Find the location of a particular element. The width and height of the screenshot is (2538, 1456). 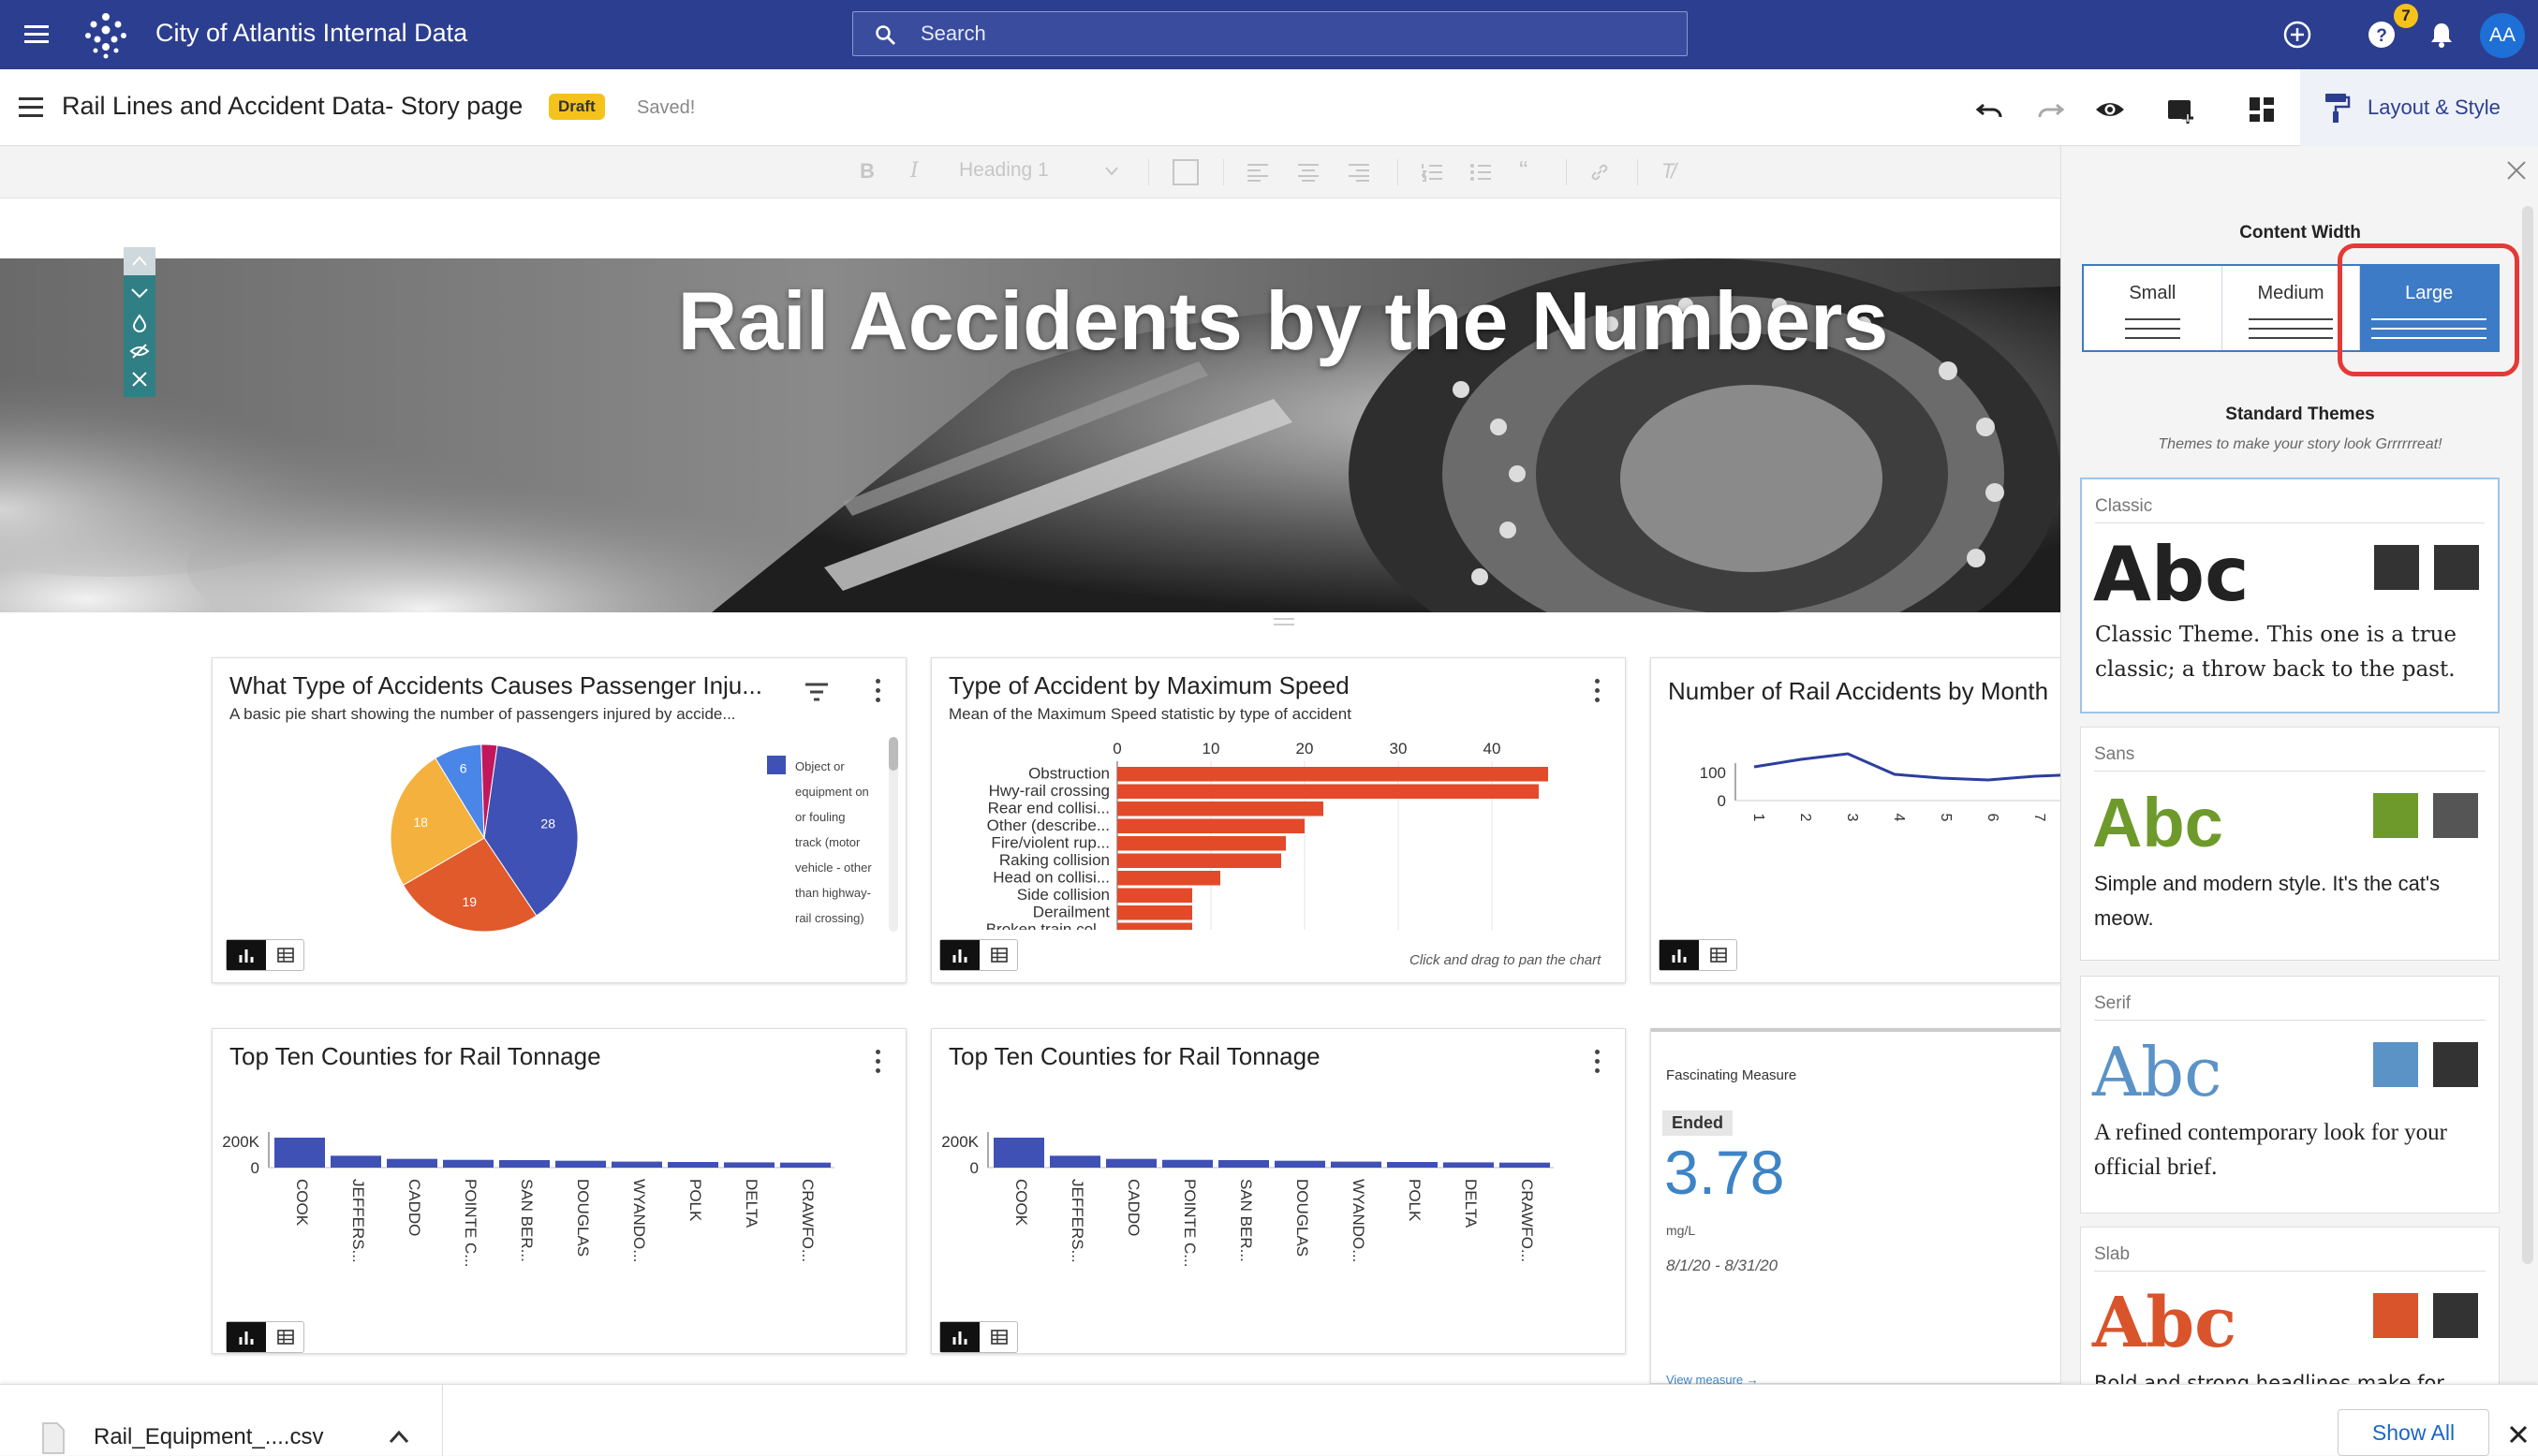

bar-chart-icon is located at coordinates (959, 1338).